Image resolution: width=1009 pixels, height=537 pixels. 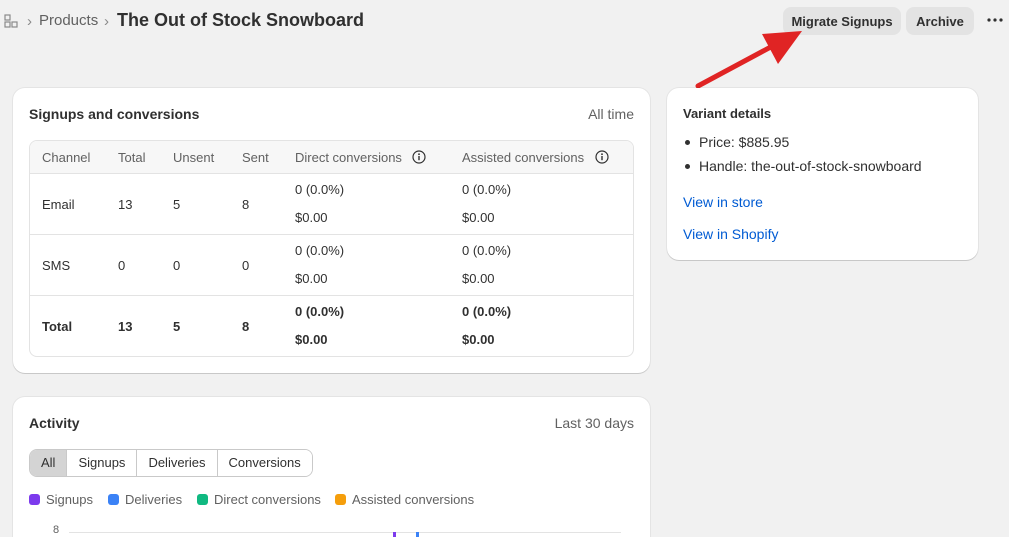 What do you see at coordinates (255, 157) in the screenshot?
I see `column-header-sent: Sent` at bounding box center [255, 157].